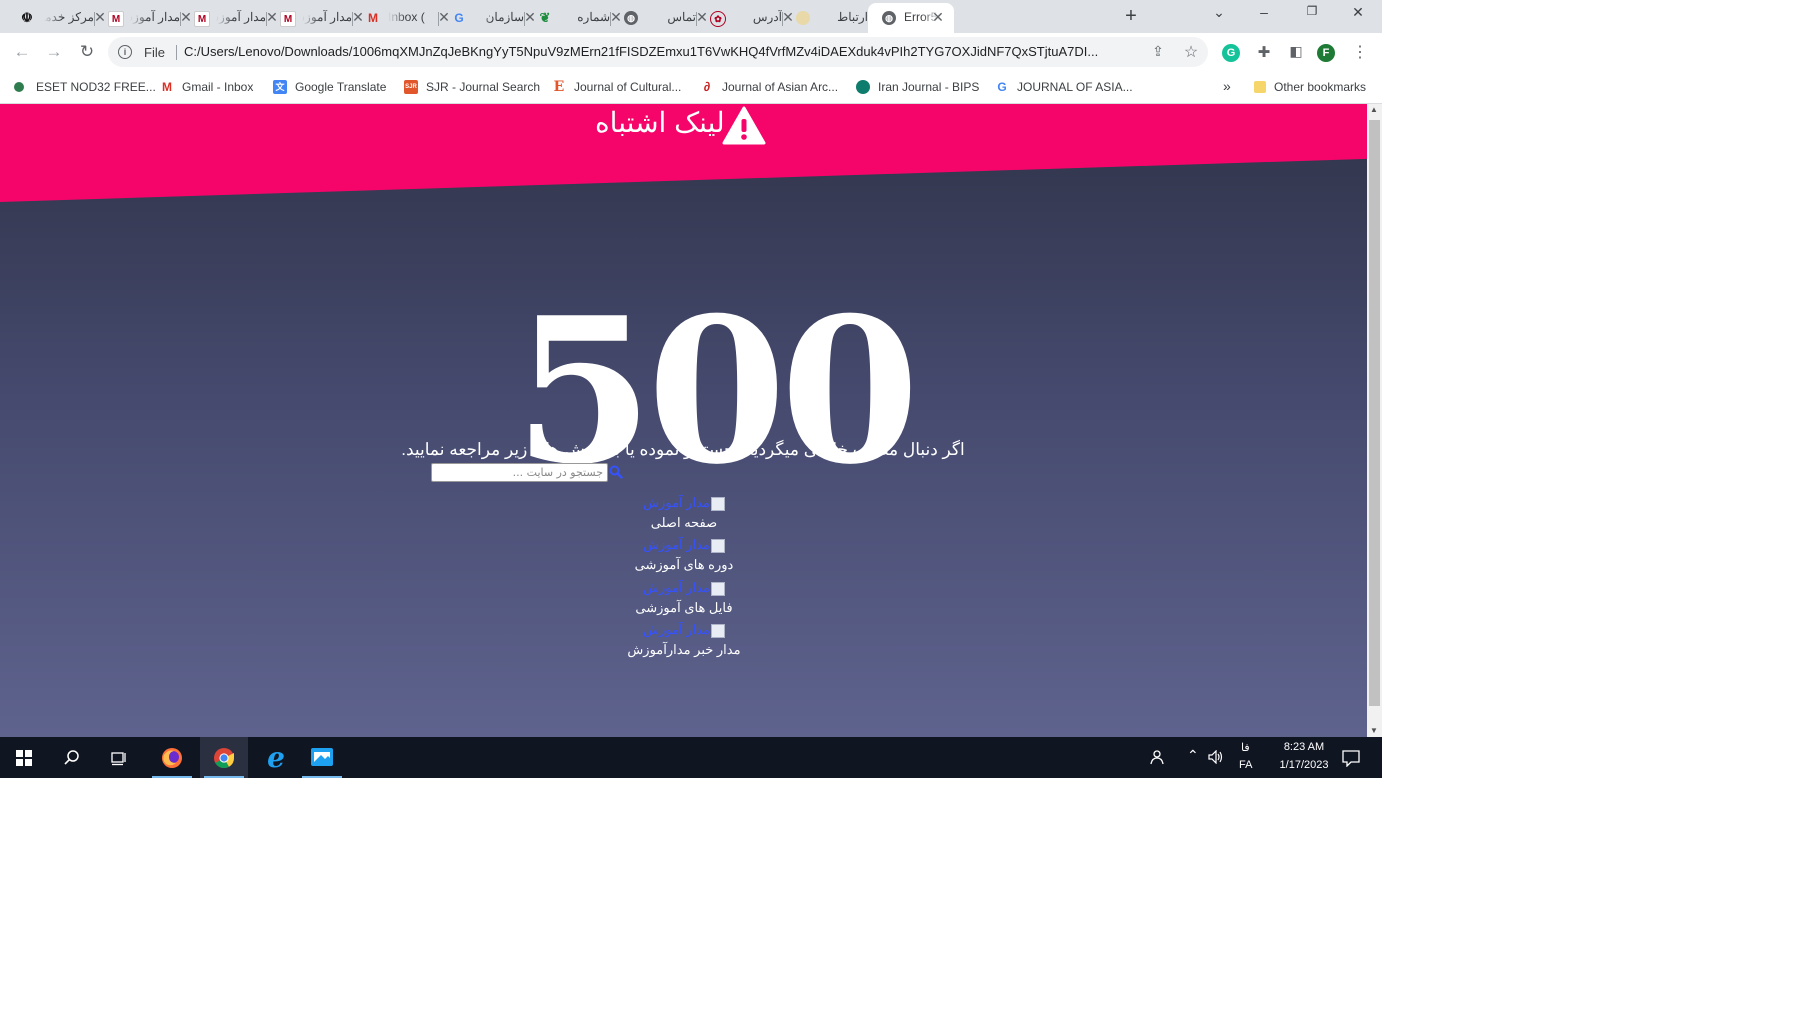 The image size is (1810, 1028). I want to click on volume-icon, so click(1216, 757).